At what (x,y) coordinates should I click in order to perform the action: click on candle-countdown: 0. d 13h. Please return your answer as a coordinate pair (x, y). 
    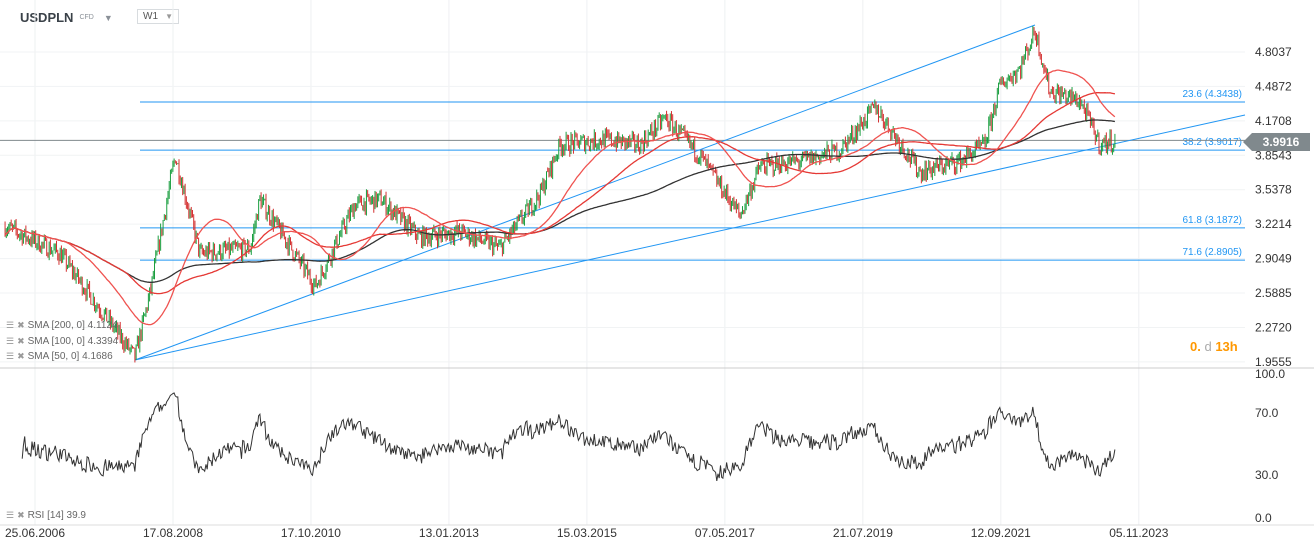
    Looking at the image, I should click on (1214, 346).